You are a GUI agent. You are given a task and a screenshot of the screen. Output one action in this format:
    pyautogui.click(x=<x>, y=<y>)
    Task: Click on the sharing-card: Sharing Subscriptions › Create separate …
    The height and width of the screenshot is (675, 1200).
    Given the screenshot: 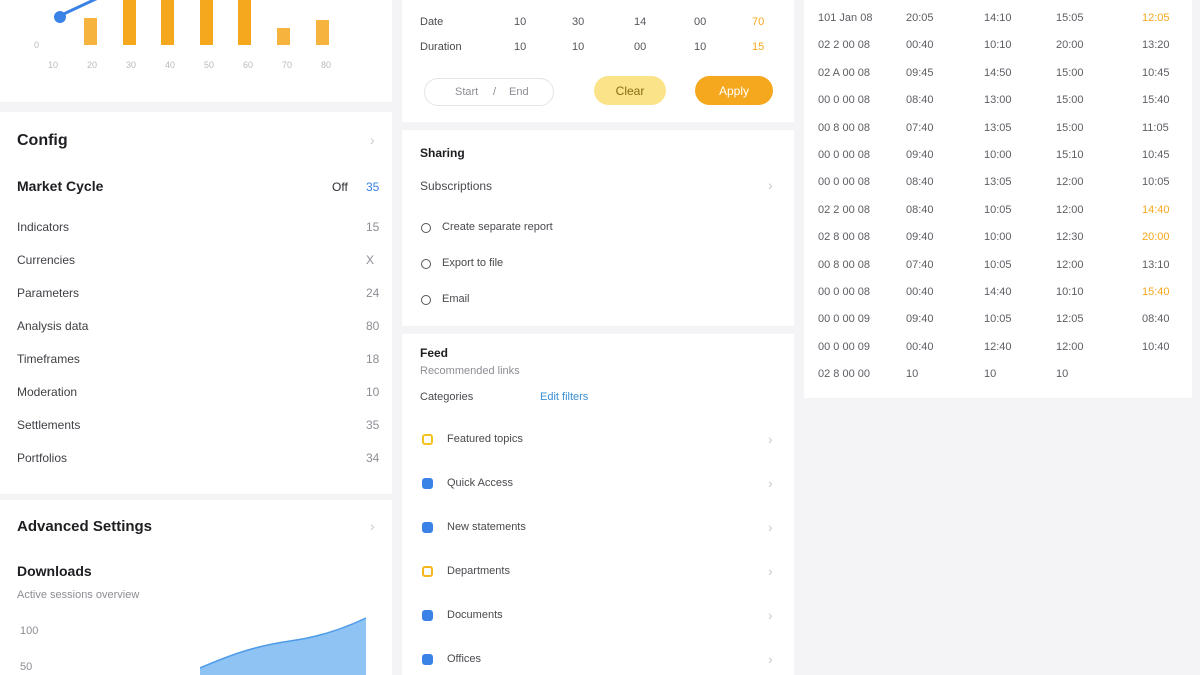 What is the action you would take?
    pyautogui.click(x=598, y=228)
    